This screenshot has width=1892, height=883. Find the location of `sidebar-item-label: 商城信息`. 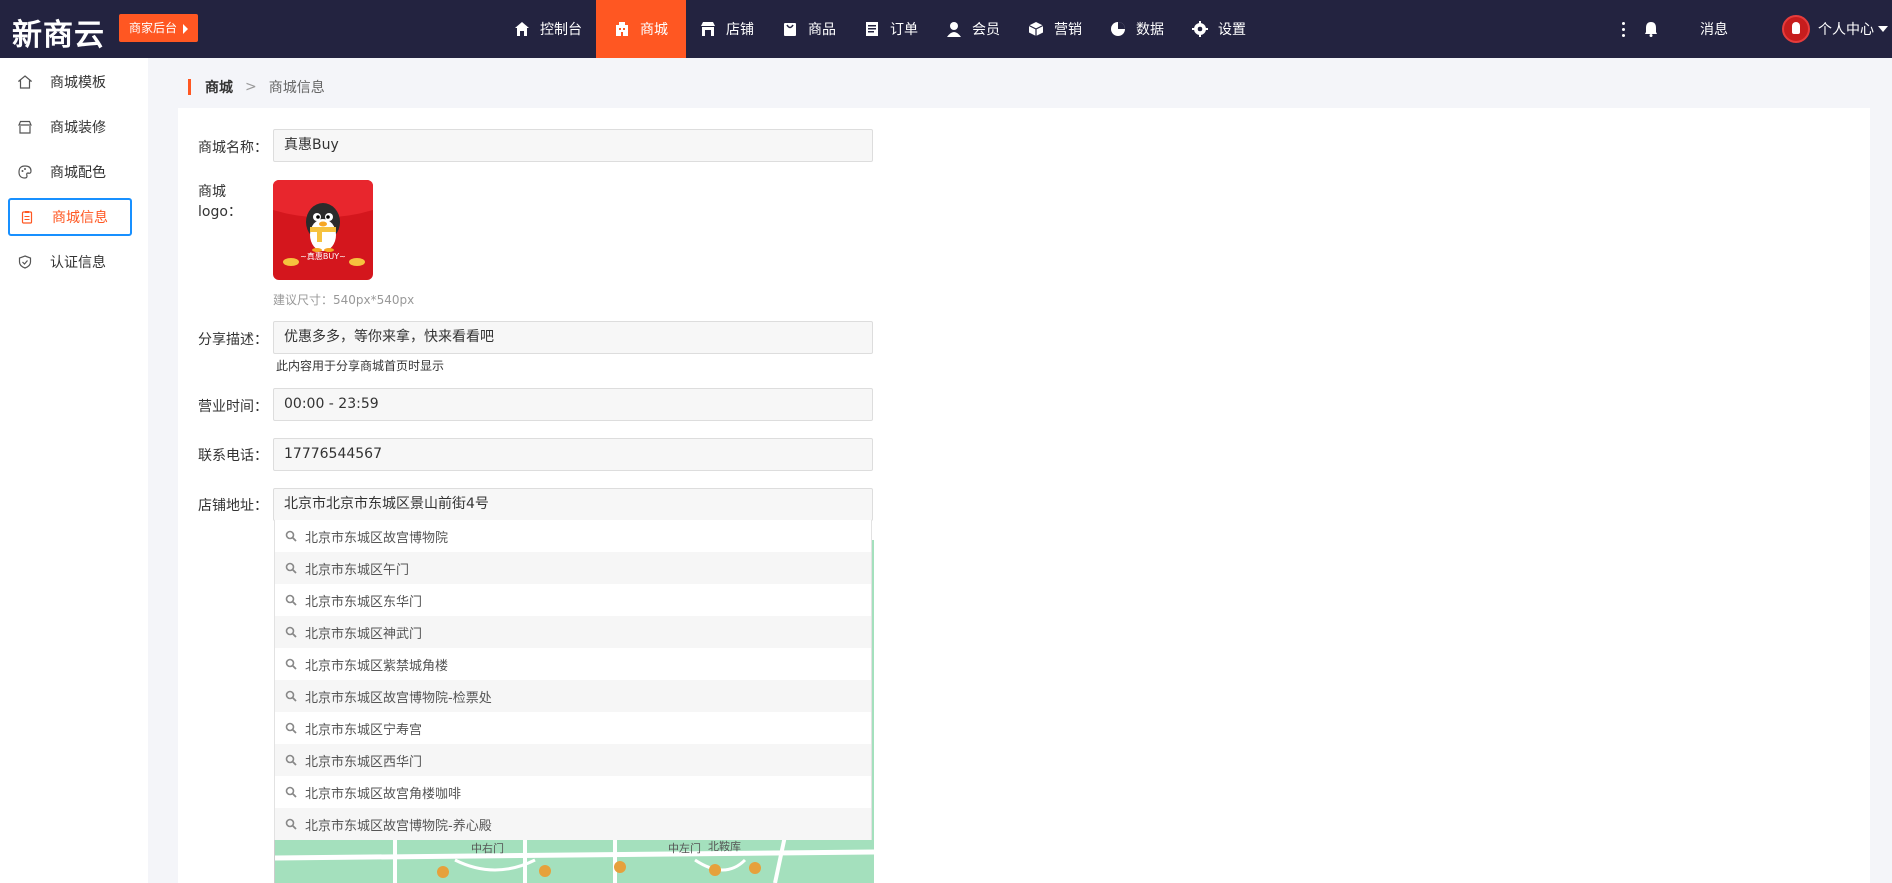

sidebar-item-label: 商城信息 is located at coordinates (80, 218).